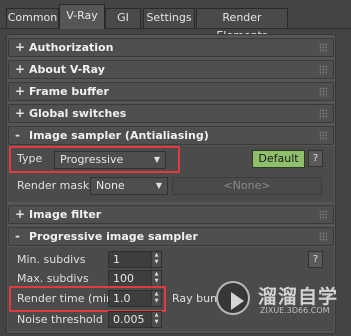  Describe the element at coordinates (53, 278) in the screenshot. I see `max-subdivs-label: Max. subdivs` at that location.